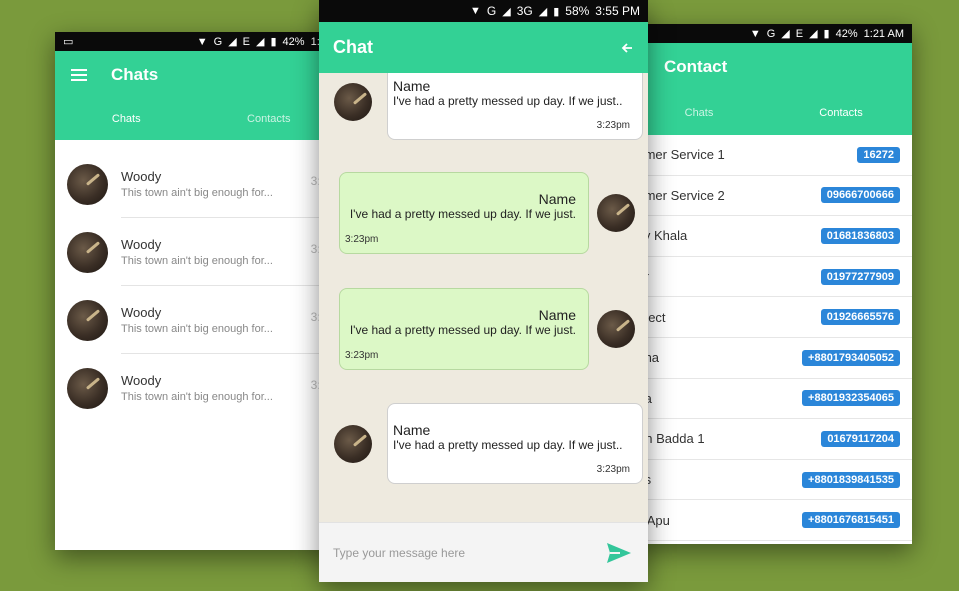 Image resolution: width=959 pixels, height=591 pixels. I want to click on menu-icon, so click(79, 74).